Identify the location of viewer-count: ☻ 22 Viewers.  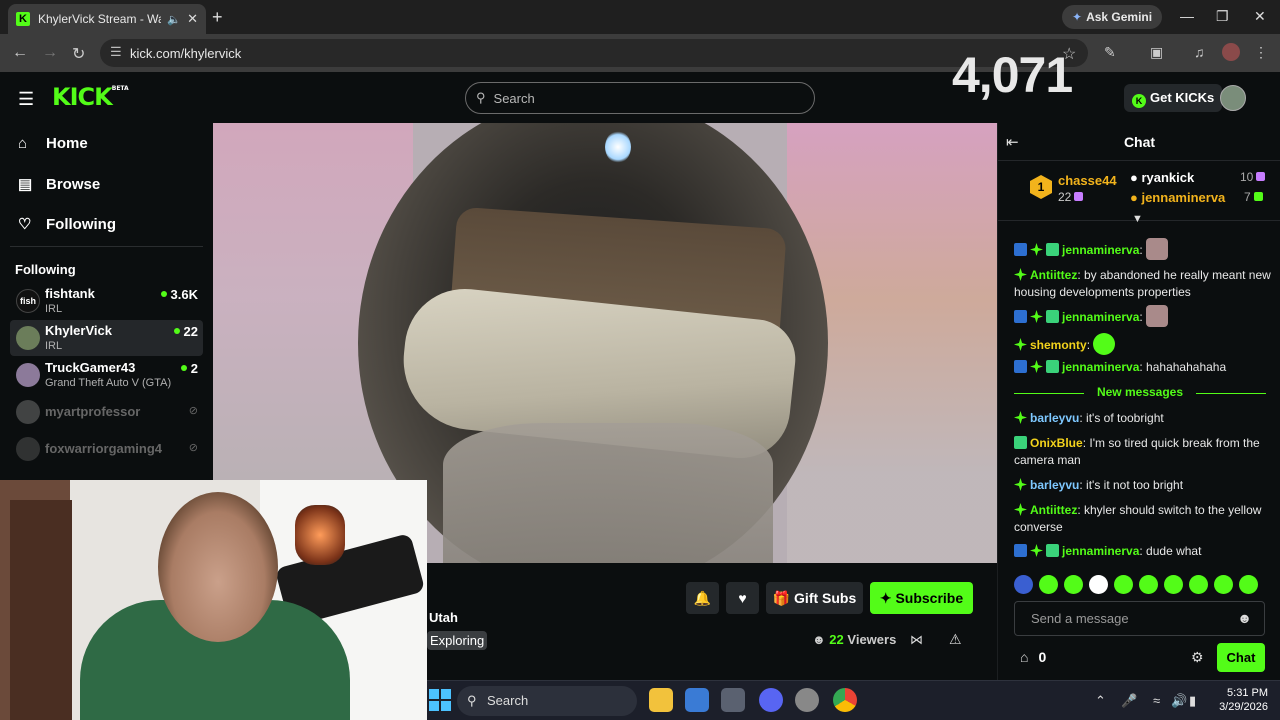
(854, 639).